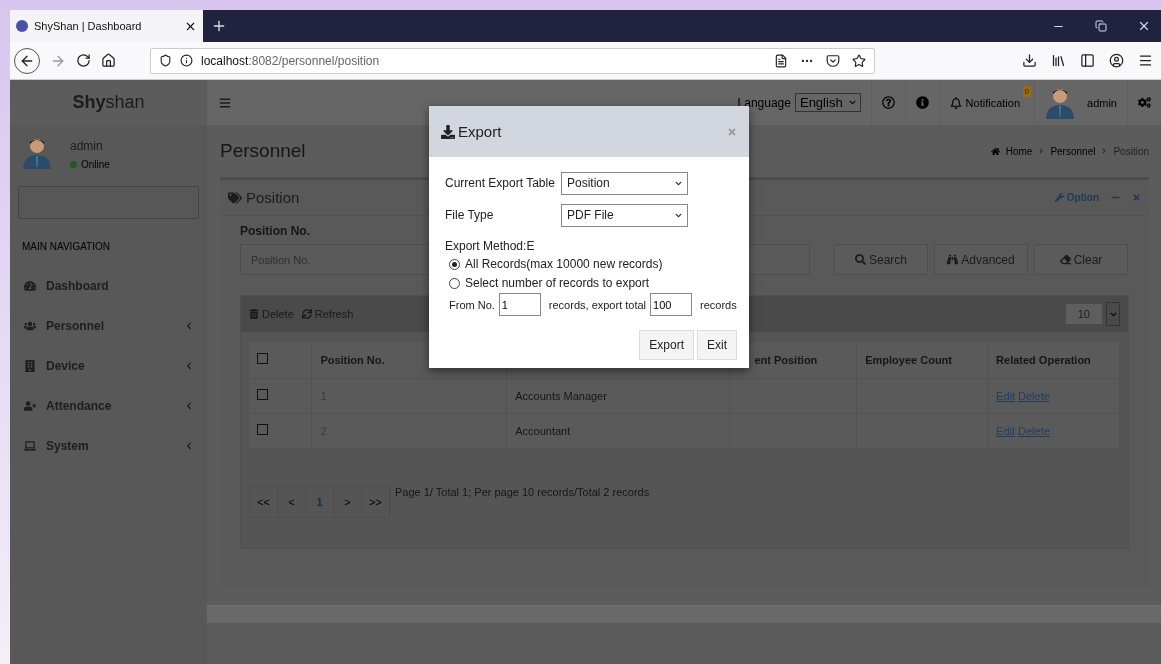 Image resolution: width=1161 pixels, height=664 pixels. What do you see at coordinates (953, 259) in the screenshot?
I see `binoculars-icon` at bounding box center [953, 259].